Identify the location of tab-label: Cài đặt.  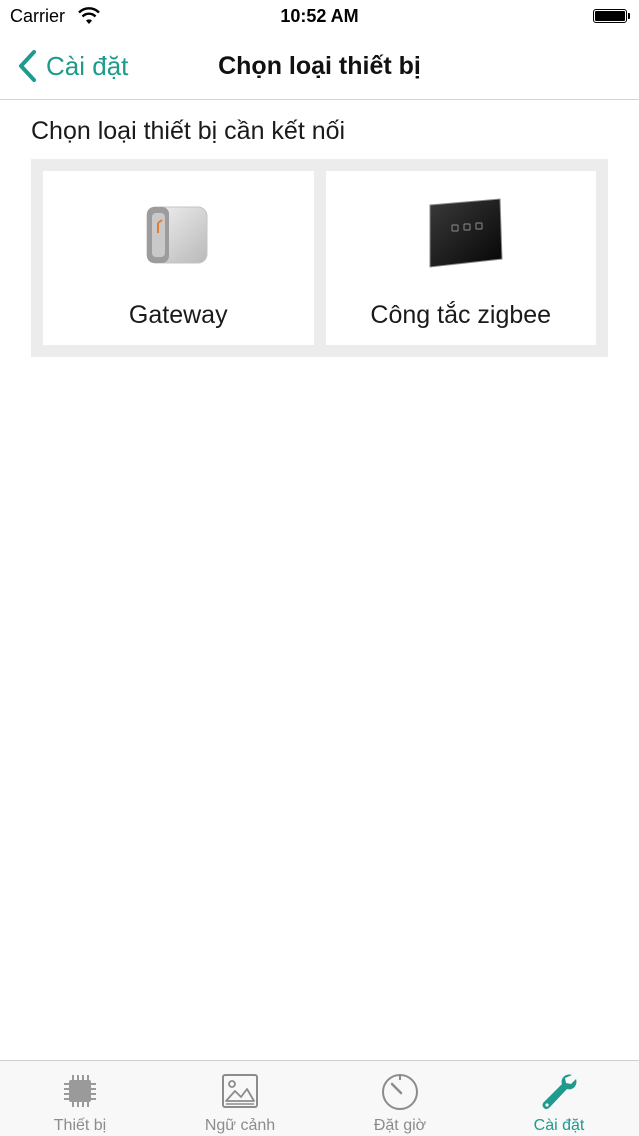
(559, 1125).